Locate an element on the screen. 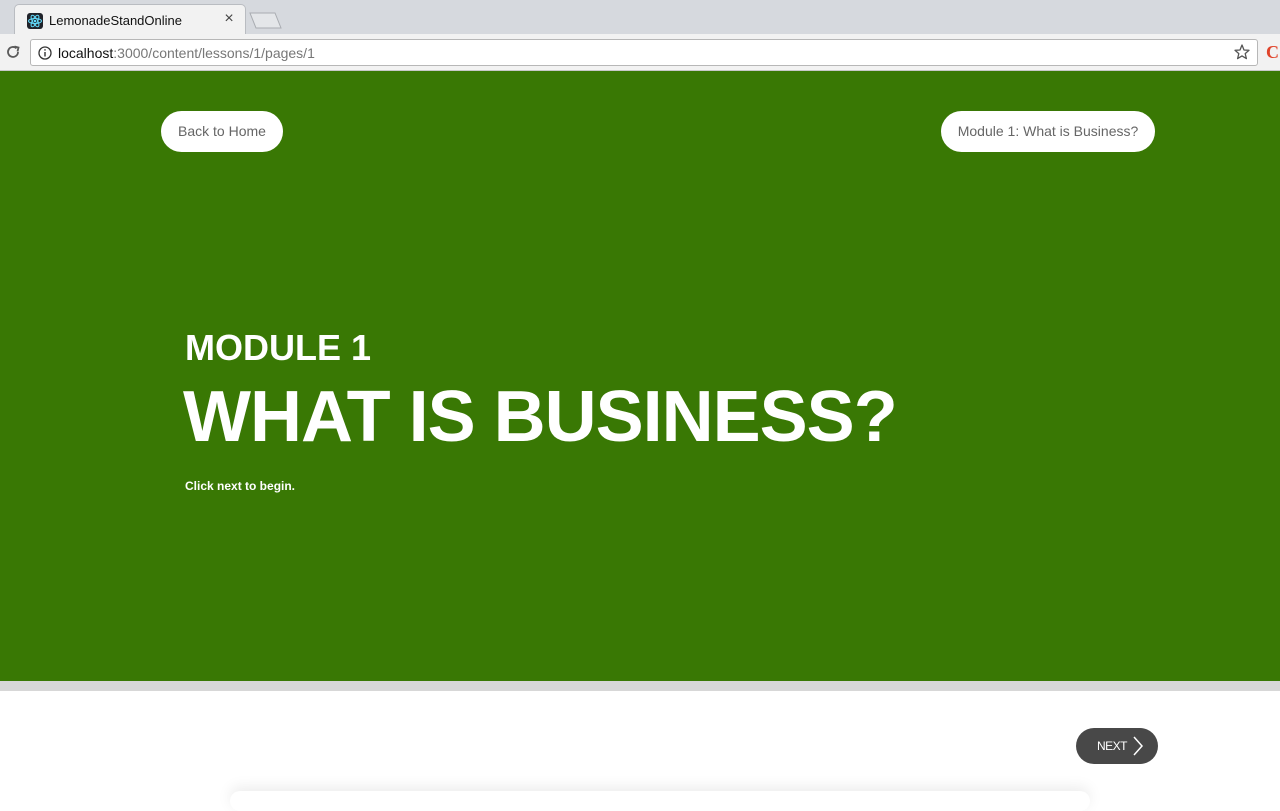  instruction-text: Click next to begin. is located at coordinates (240, 486).